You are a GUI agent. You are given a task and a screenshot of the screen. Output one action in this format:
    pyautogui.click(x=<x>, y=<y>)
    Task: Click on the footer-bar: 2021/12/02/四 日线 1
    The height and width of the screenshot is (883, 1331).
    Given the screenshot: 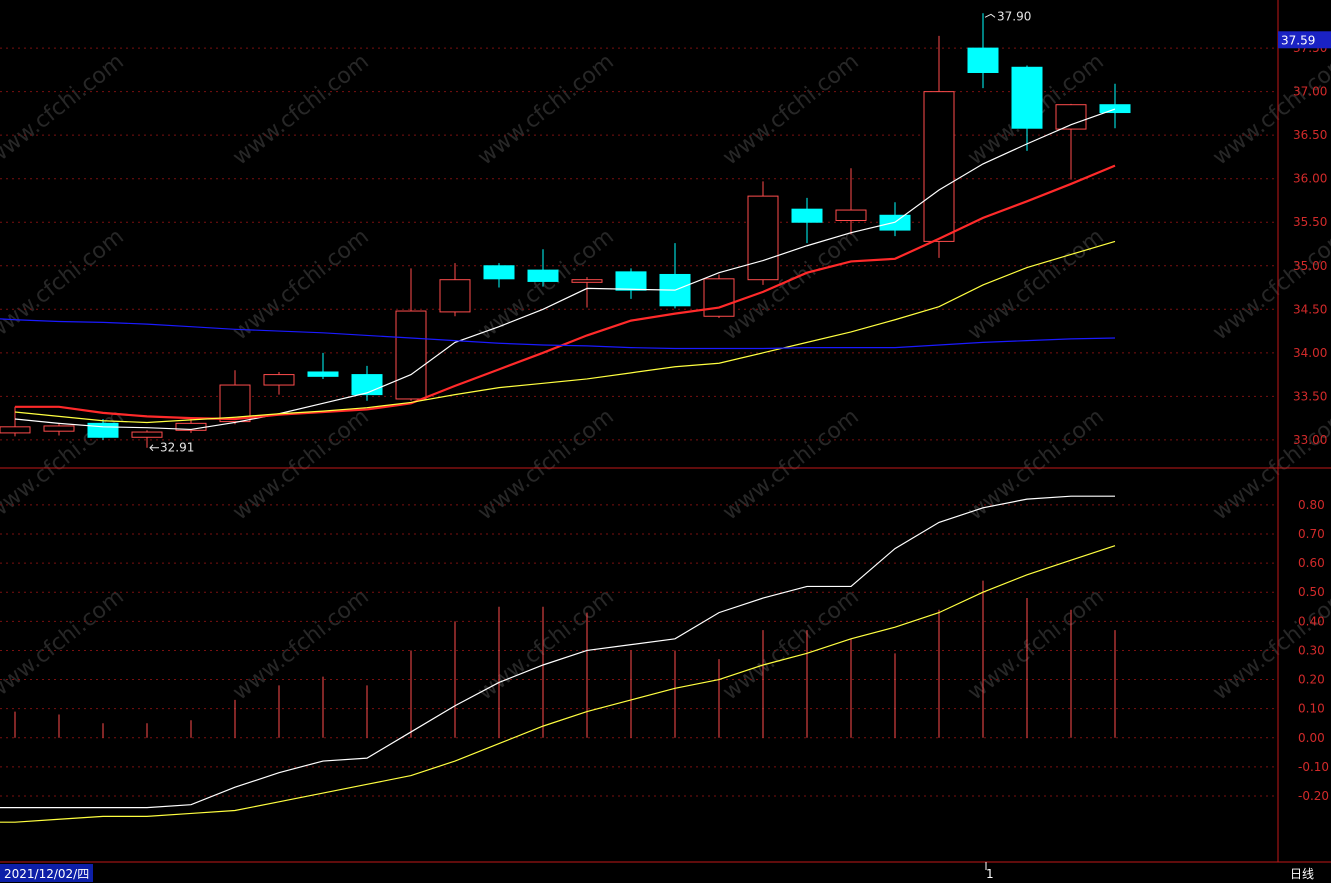 What is the action you would take?
    pyautogui.click(x=657, y=873)
    